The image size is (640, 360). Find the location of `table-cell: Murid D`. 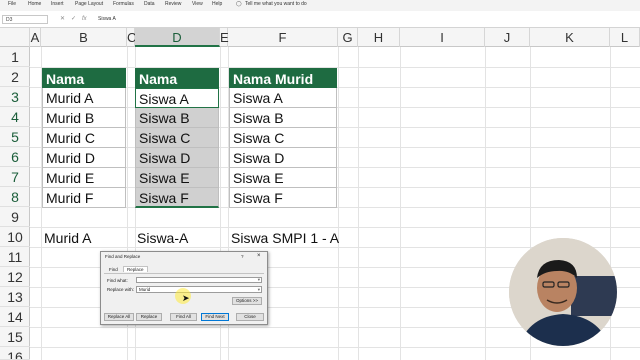

table-cell: Murid D is located at coordinates (84, 158).